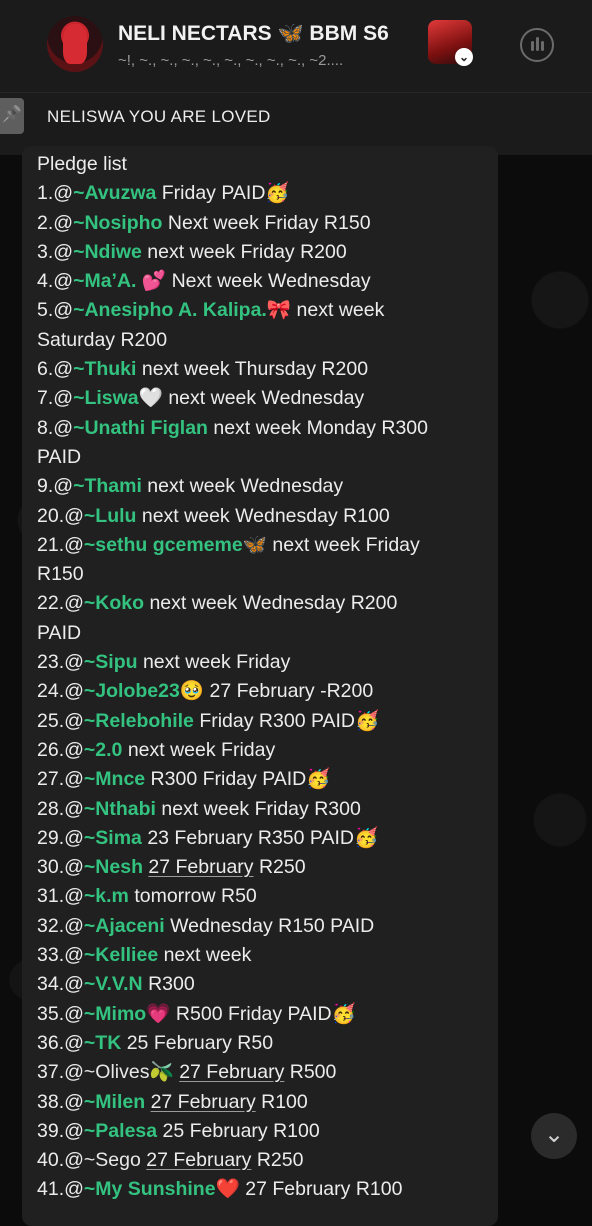  Describe the element at coordinates (60, 867) in the screenshot. I see `pledge-number: 30.@` at that location.